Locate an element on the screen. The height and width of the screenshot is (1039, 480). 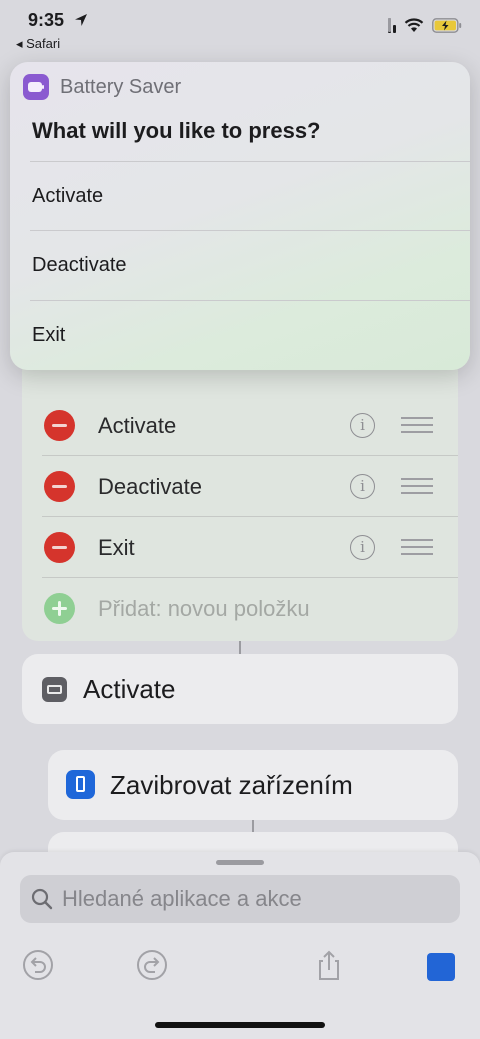
undo-icon is located at coordinates (38, 965).